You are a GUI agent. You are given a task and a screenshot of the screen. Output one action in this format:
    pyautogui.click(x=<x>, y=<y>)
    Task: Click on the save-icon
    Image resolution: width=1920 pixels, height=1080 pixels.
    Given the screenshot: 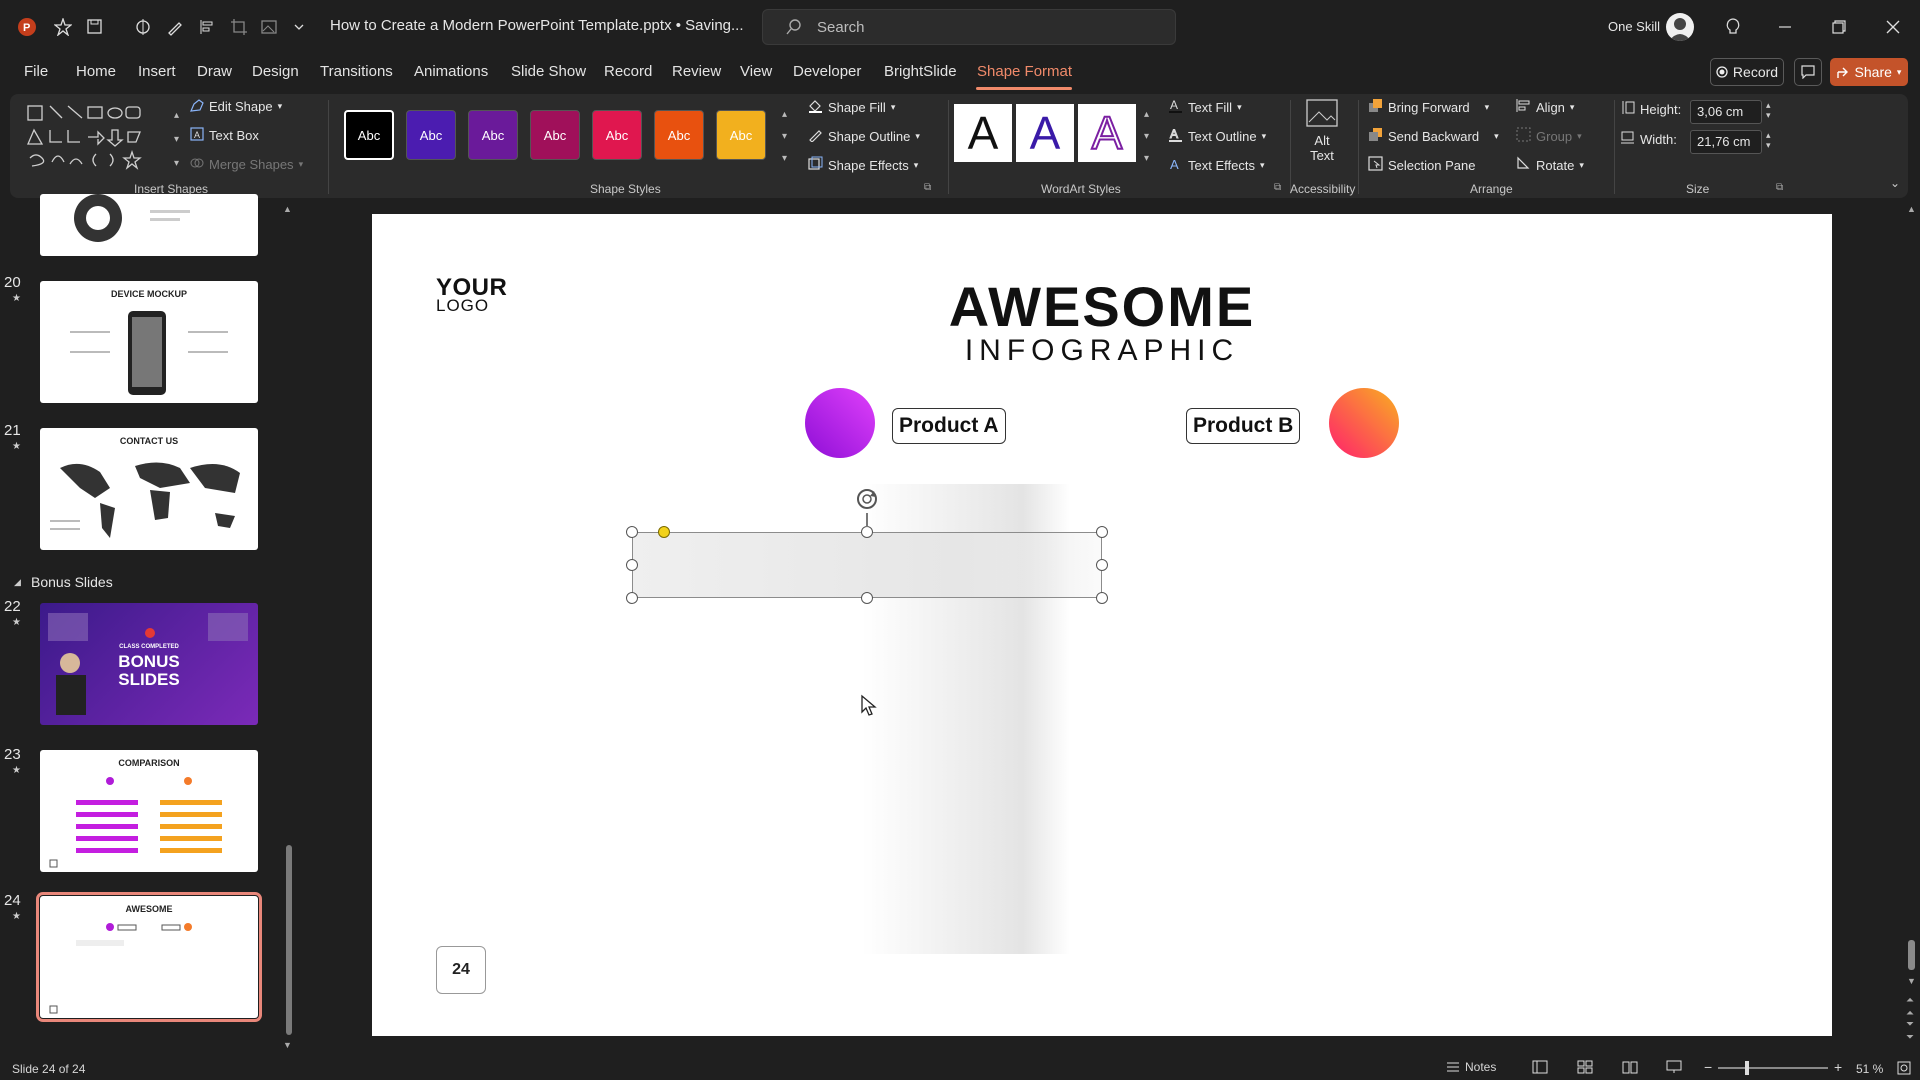 What is the action you would take?
    pyautogui.click(x=95, y=27)
    